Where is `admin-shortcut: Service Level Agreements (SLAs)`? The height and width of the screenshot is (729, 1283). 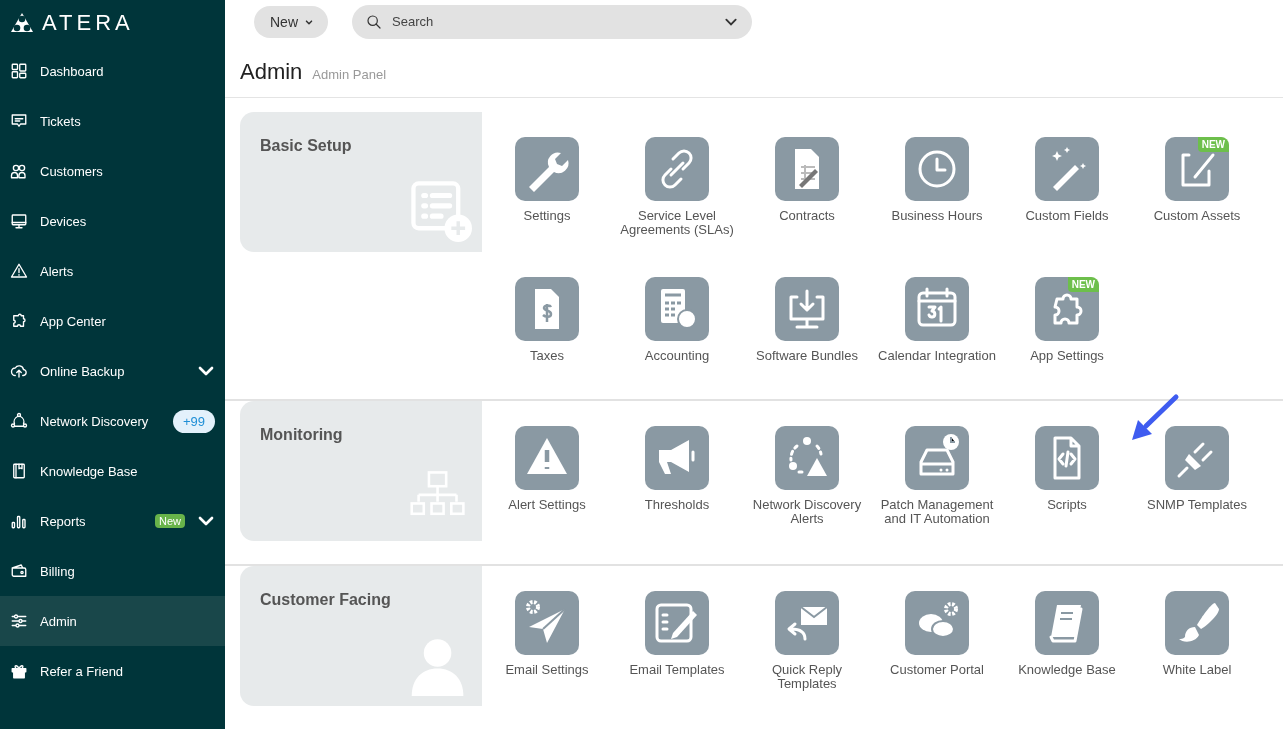
admin-shortcut: Service Level Agreements (SLAs) is located at coordinates (677, 187).